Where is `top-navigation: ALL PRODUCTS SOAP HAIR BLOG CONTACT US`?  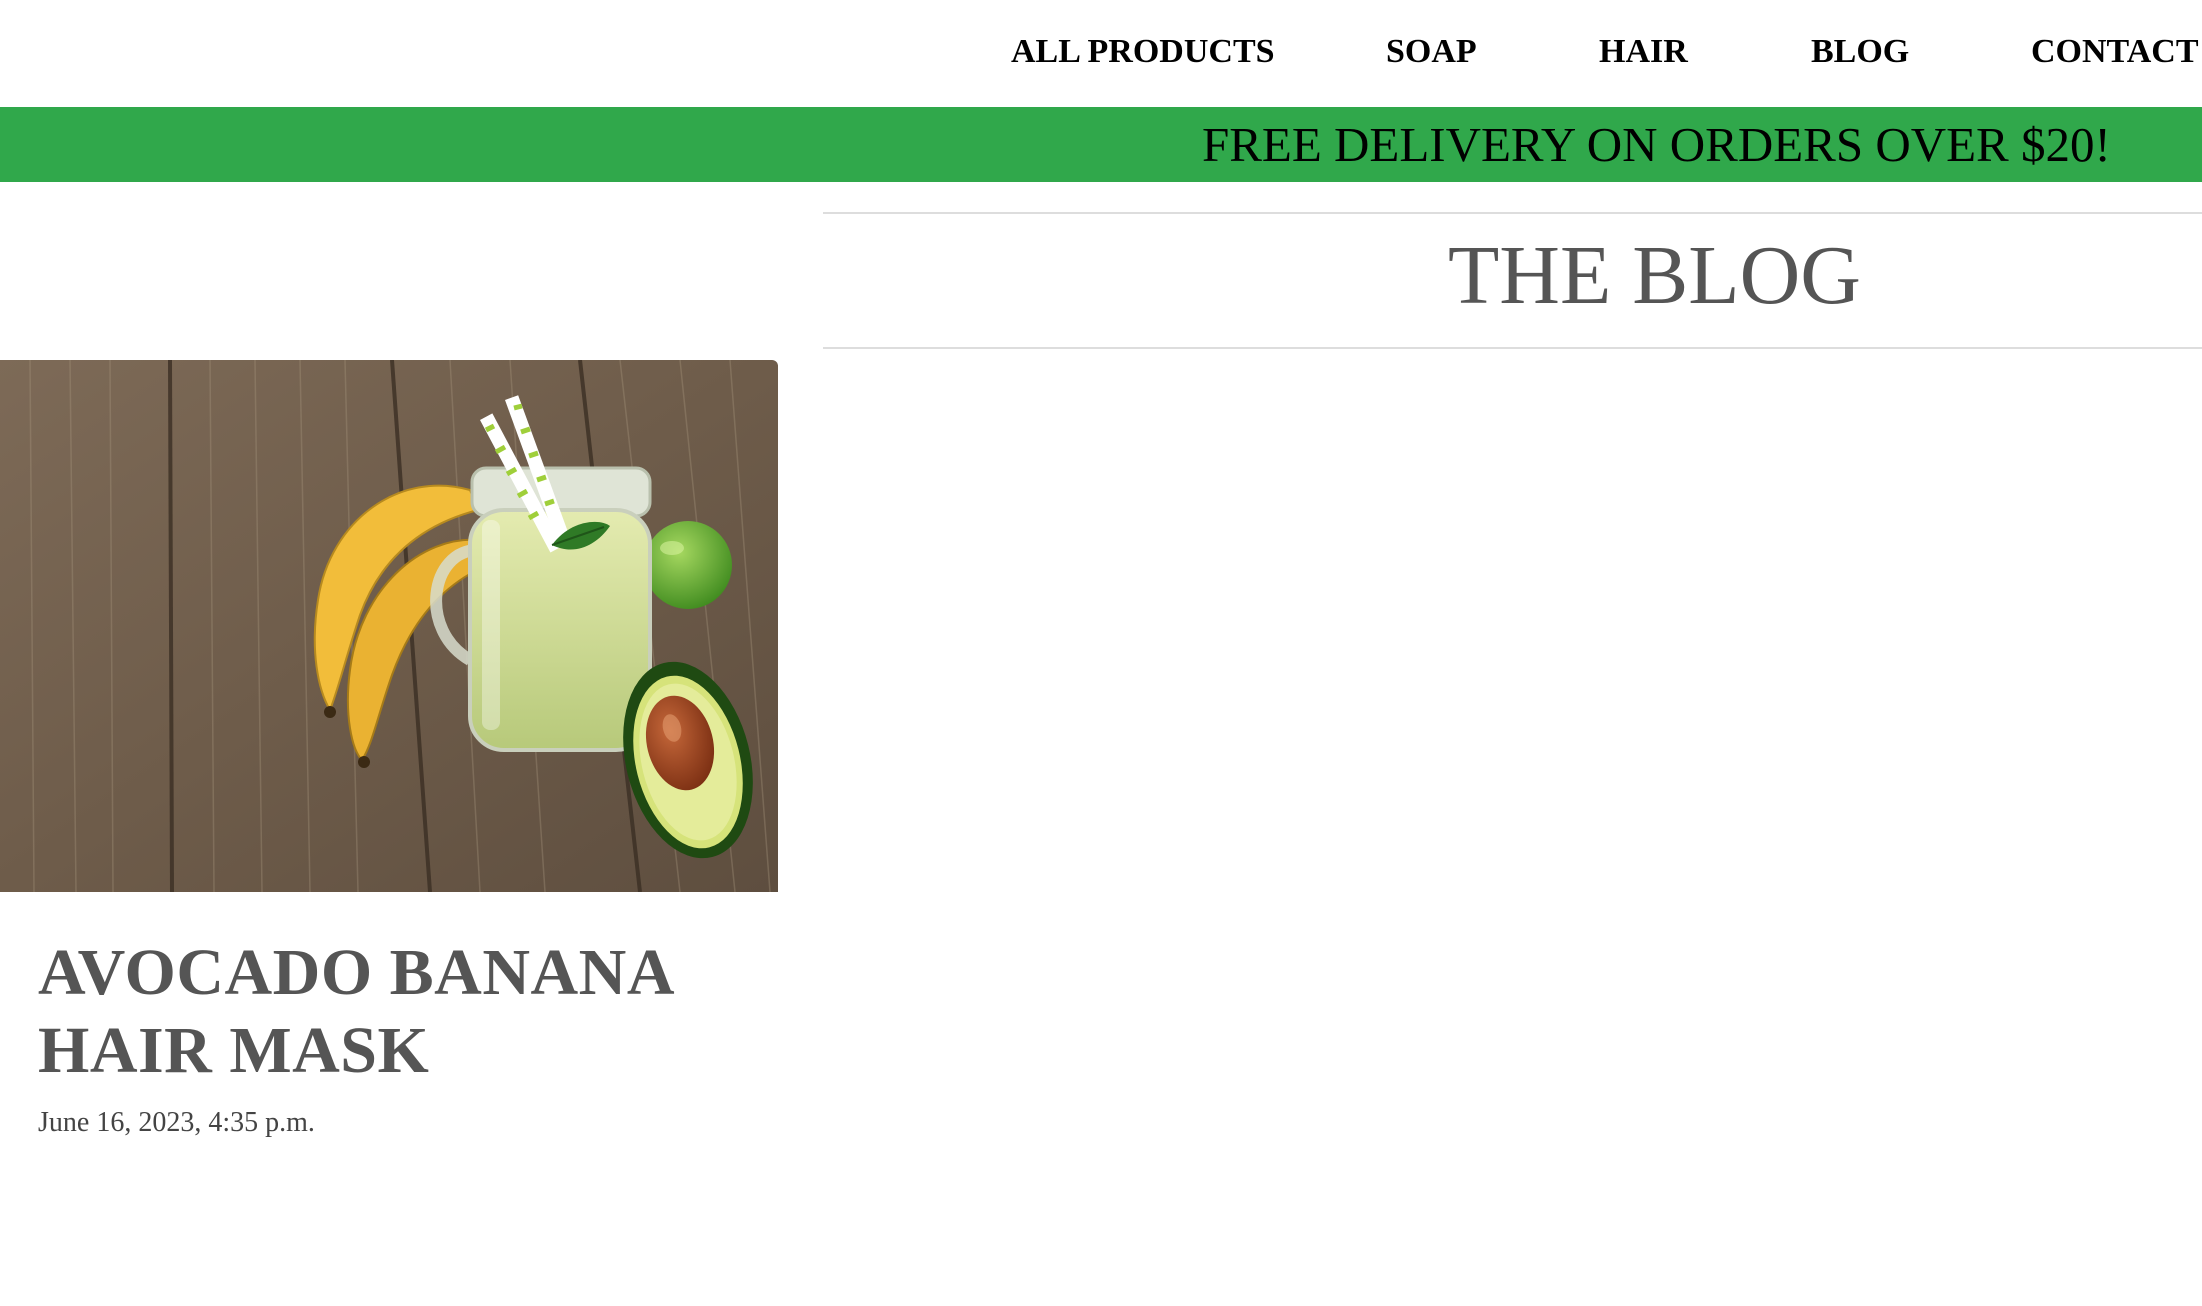 top-navigation: ALL PRODUCTS SOAP HAIR BLOG CONTACT US is located at coordinates (1101, 53).